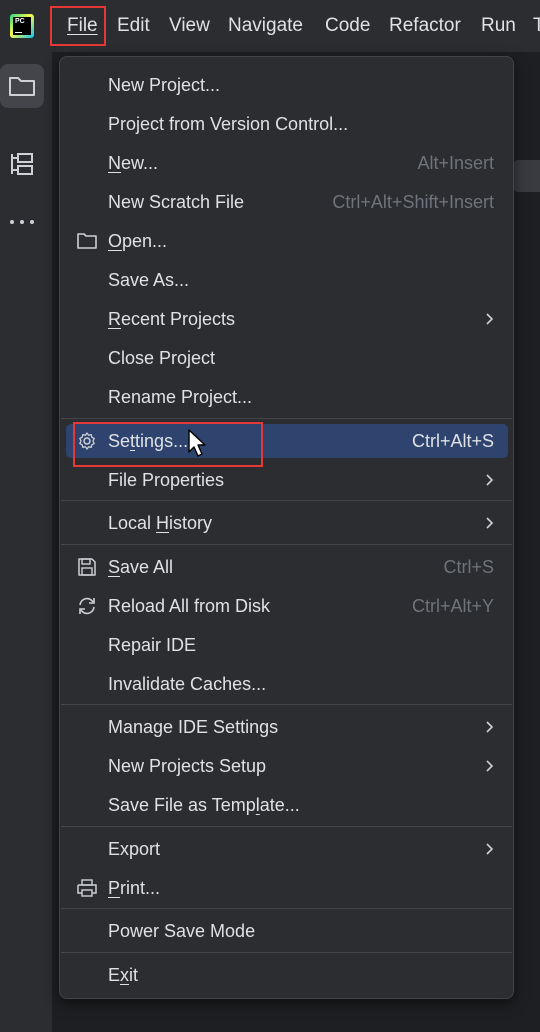 Image resolution: width=540 pixels, height=1032 pixels. I want to click on menu-item-manage-ide-settings: Manage IDE Settings, so click(287, 727).